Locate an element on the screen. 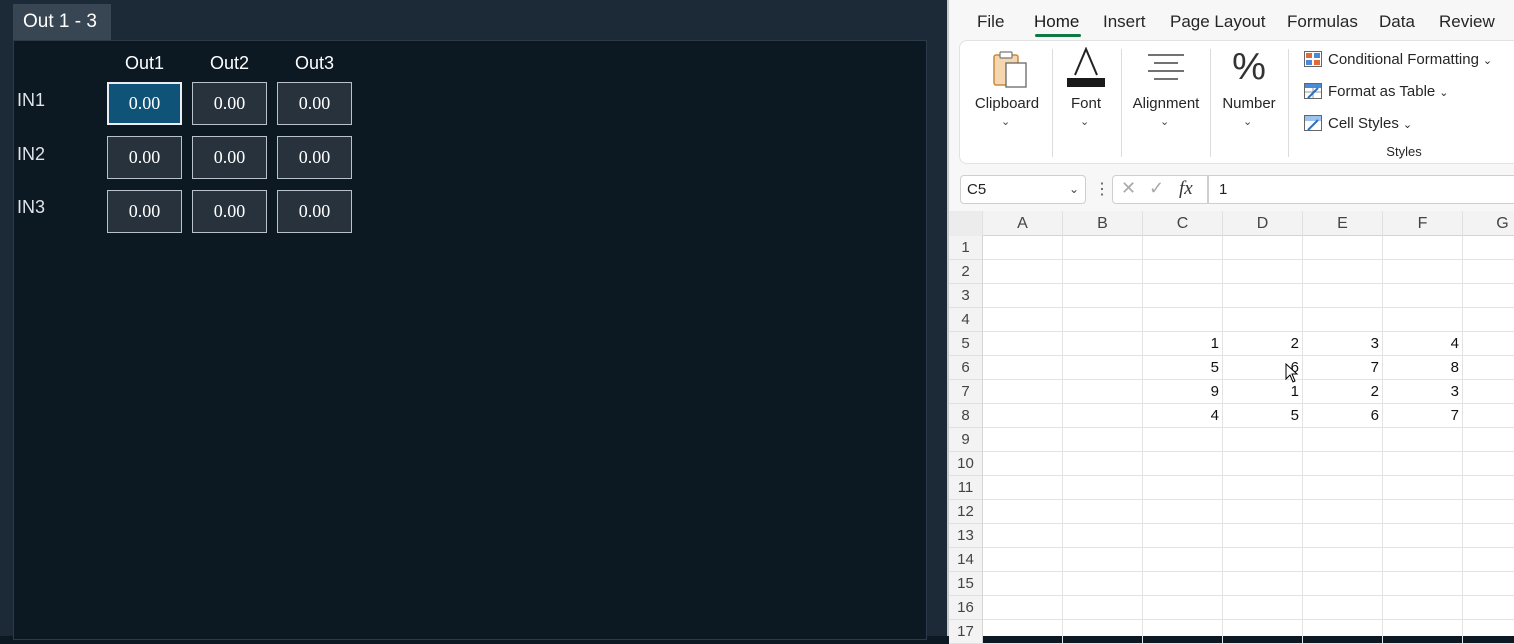  cell-a3 is located at coordinates (1023, 296).